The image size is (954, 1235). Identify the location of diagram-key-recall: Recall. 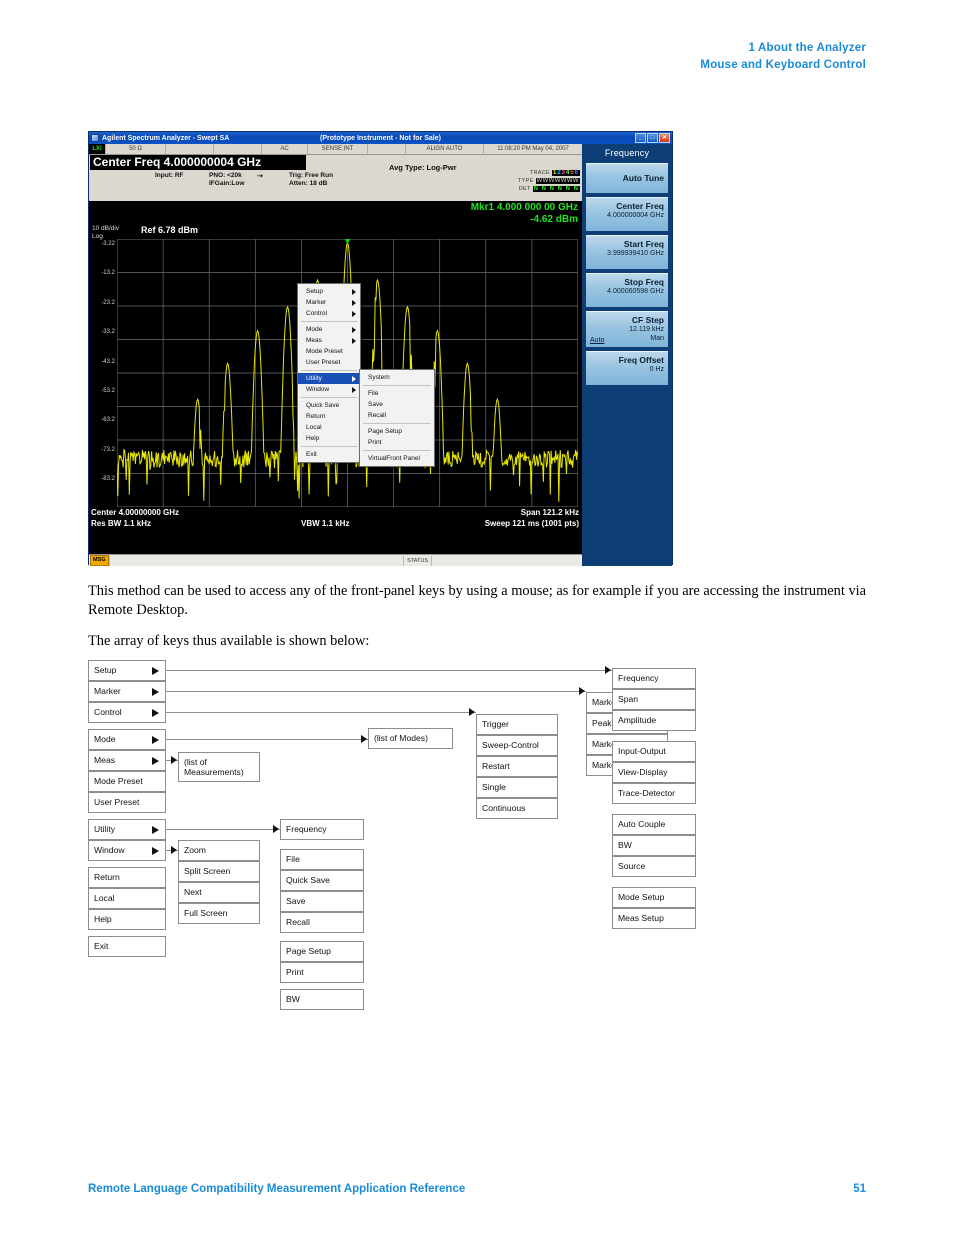
(322, 922).